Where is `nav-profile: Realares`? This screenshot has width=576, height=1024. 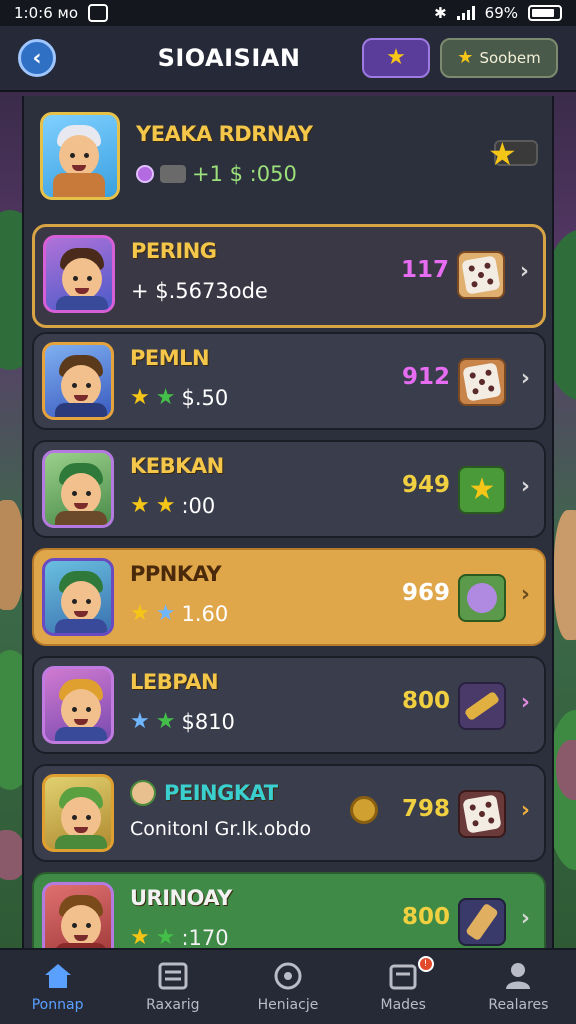
nav-profile: Realares is located at coordinates (518, 987).